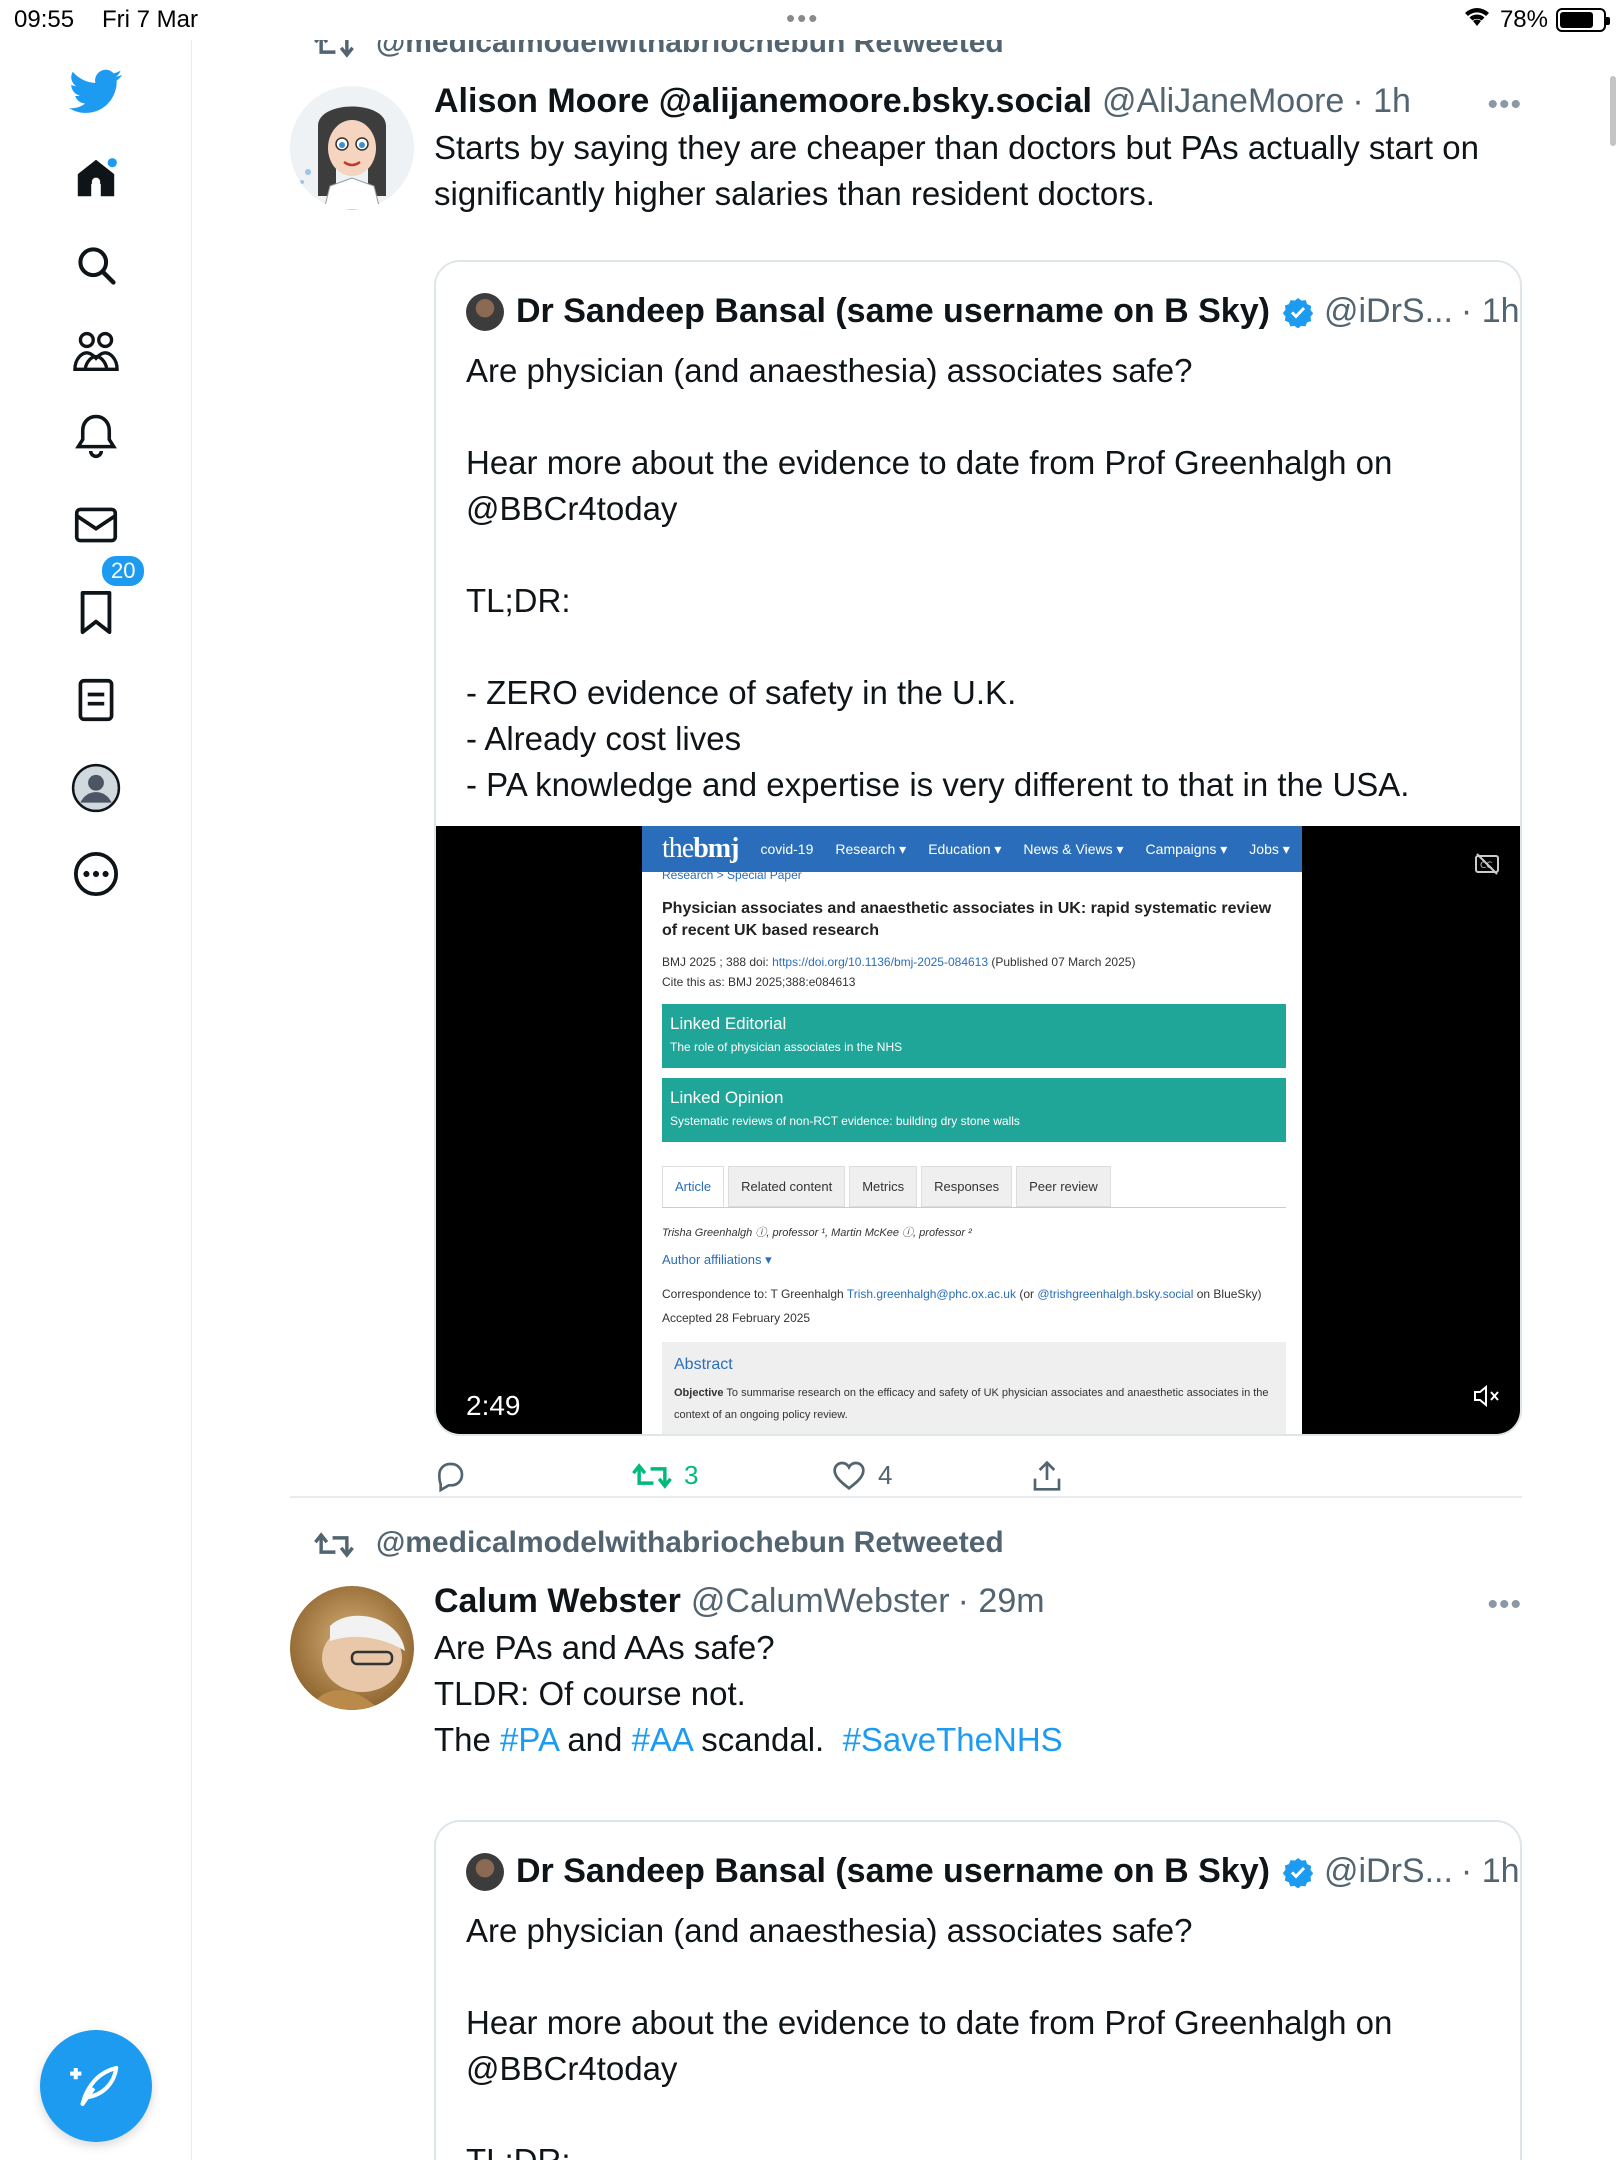 This screenshot has height=2160, width=1620. I want to click on retweet-button: 3, so click(665, 1475).